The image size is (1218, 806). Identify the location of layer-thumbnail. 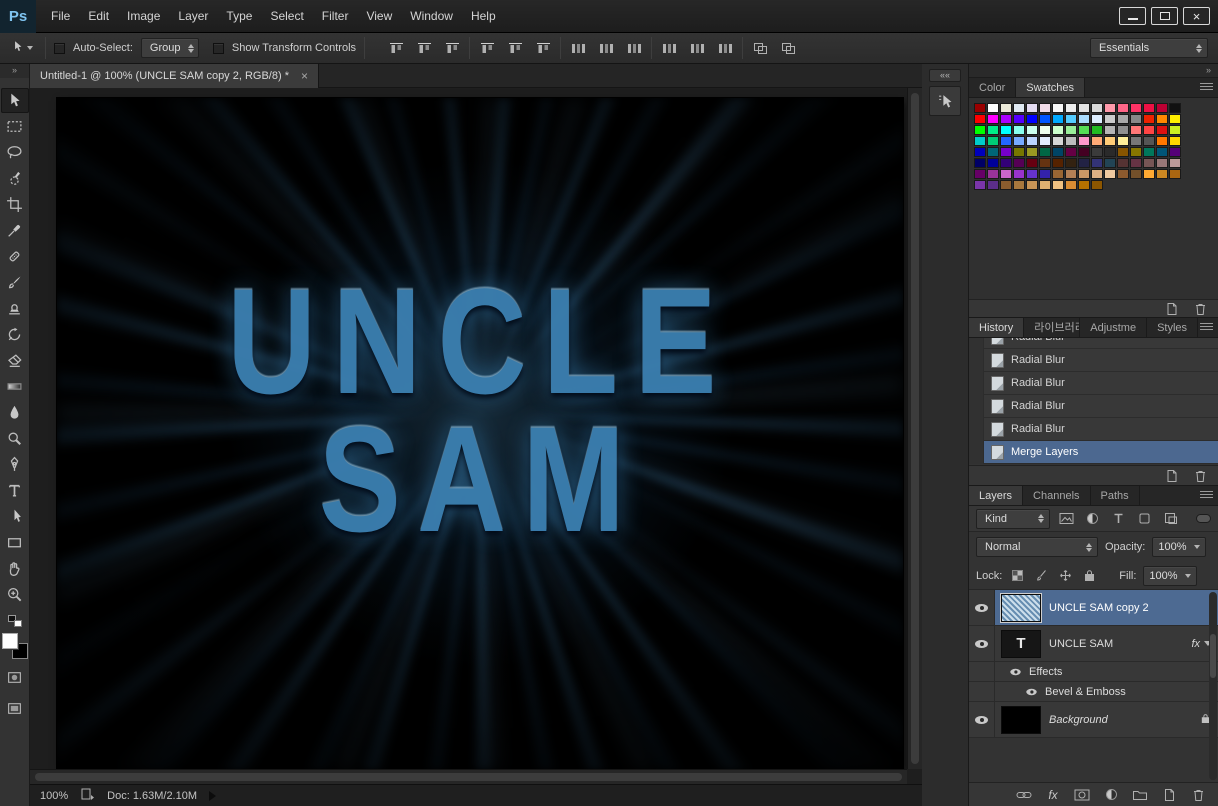
(1021, 607).